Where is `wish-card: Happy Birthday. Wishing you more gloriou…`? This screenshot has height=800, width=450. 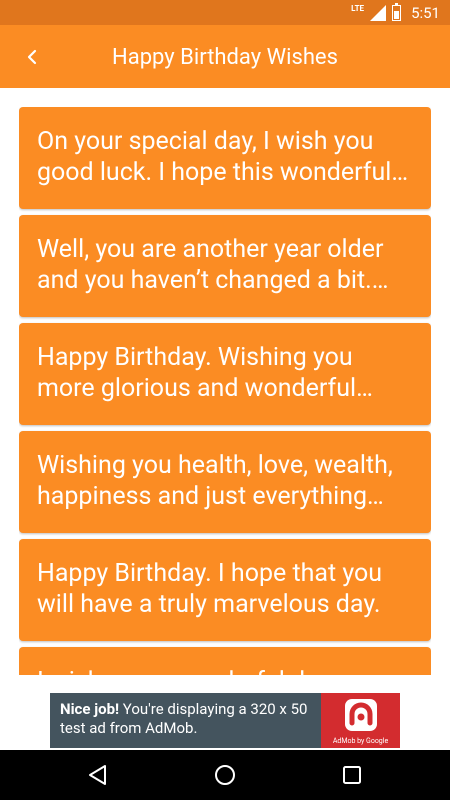 wish-card: Happy Birthday. Wishing you more gloriou… is located at coordinates (225, 374).